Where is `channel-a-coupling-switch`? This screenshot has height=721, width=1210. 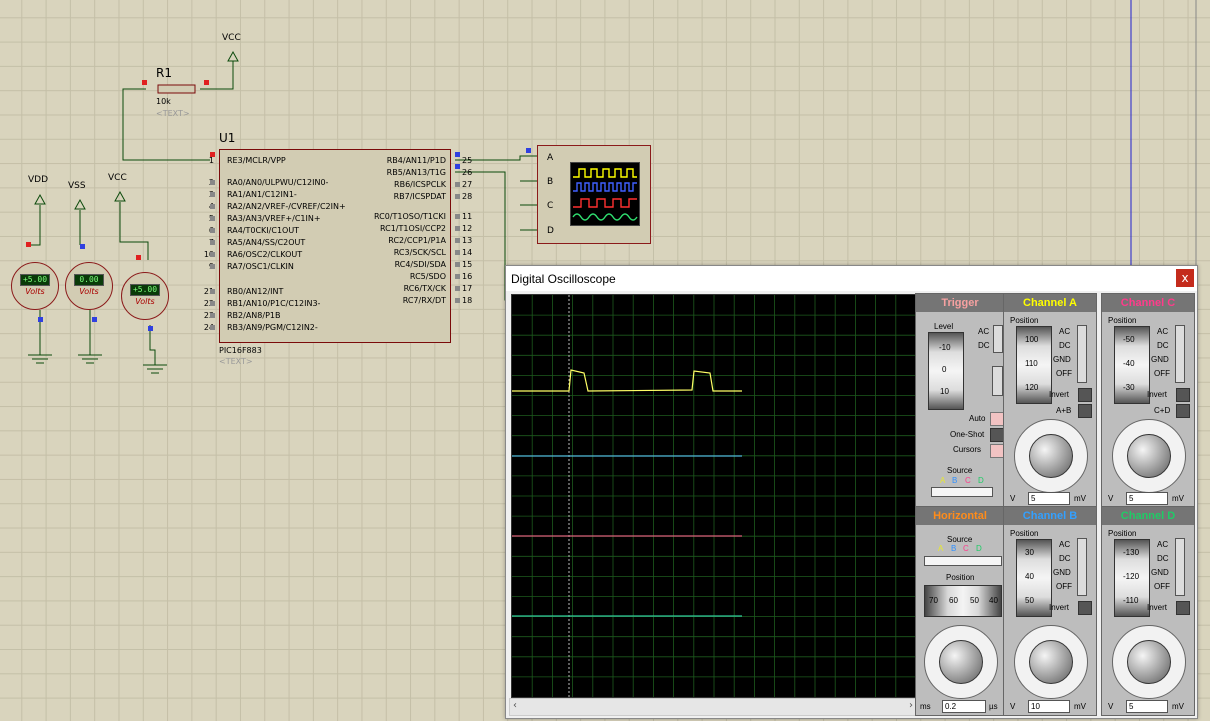 channel-a-coupling-switch is located at coordinates (1082, 354).